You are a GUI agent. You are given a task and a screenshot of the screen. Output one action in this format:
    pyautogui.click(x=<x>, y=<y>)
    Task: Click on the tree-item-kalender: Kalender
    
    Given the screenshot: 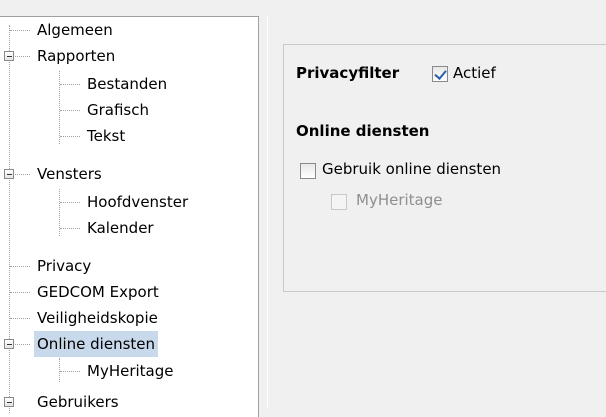 What is the action you would take?
    pyautogui.click(x=125, y=228)
    